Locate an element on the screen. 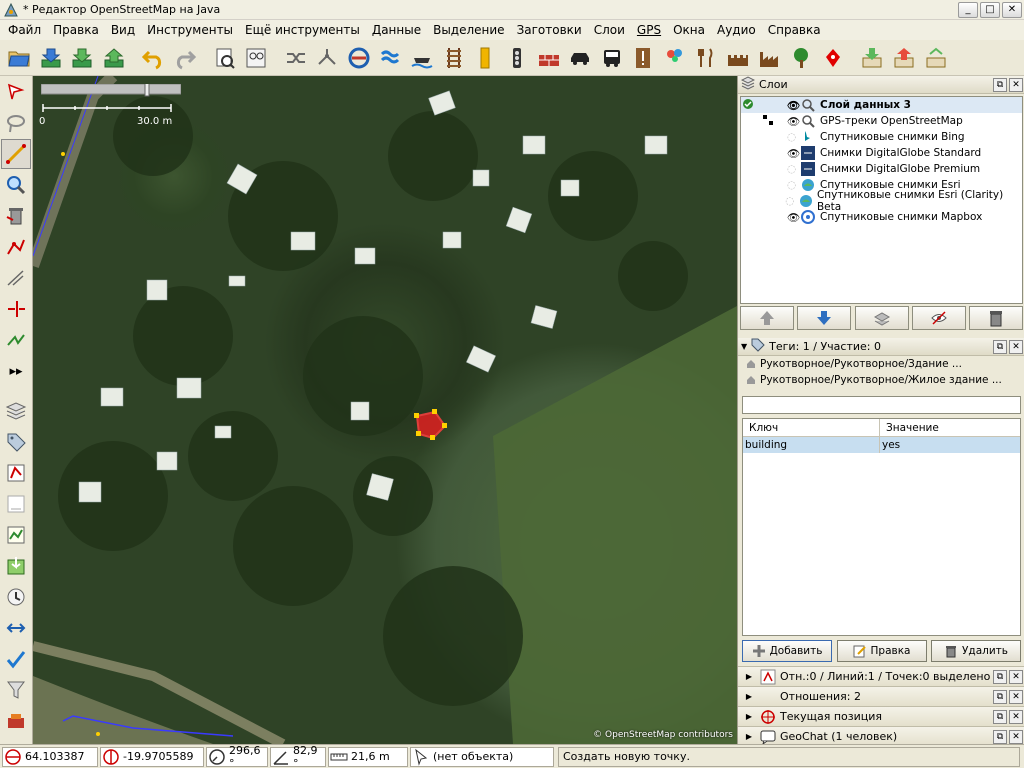 This screenshot has height=768, width=1024. merge-layer-icon is located at coordinates (881, 318).